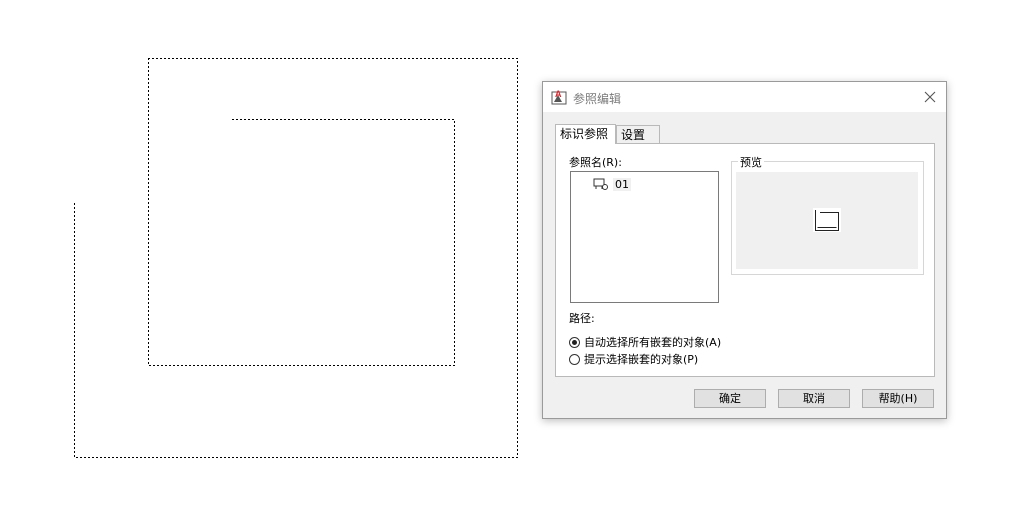  What do you see at coordinates (644, 237) in the screenshot?
I see `reference-name-list: 01` at bounding box center [644, 237].